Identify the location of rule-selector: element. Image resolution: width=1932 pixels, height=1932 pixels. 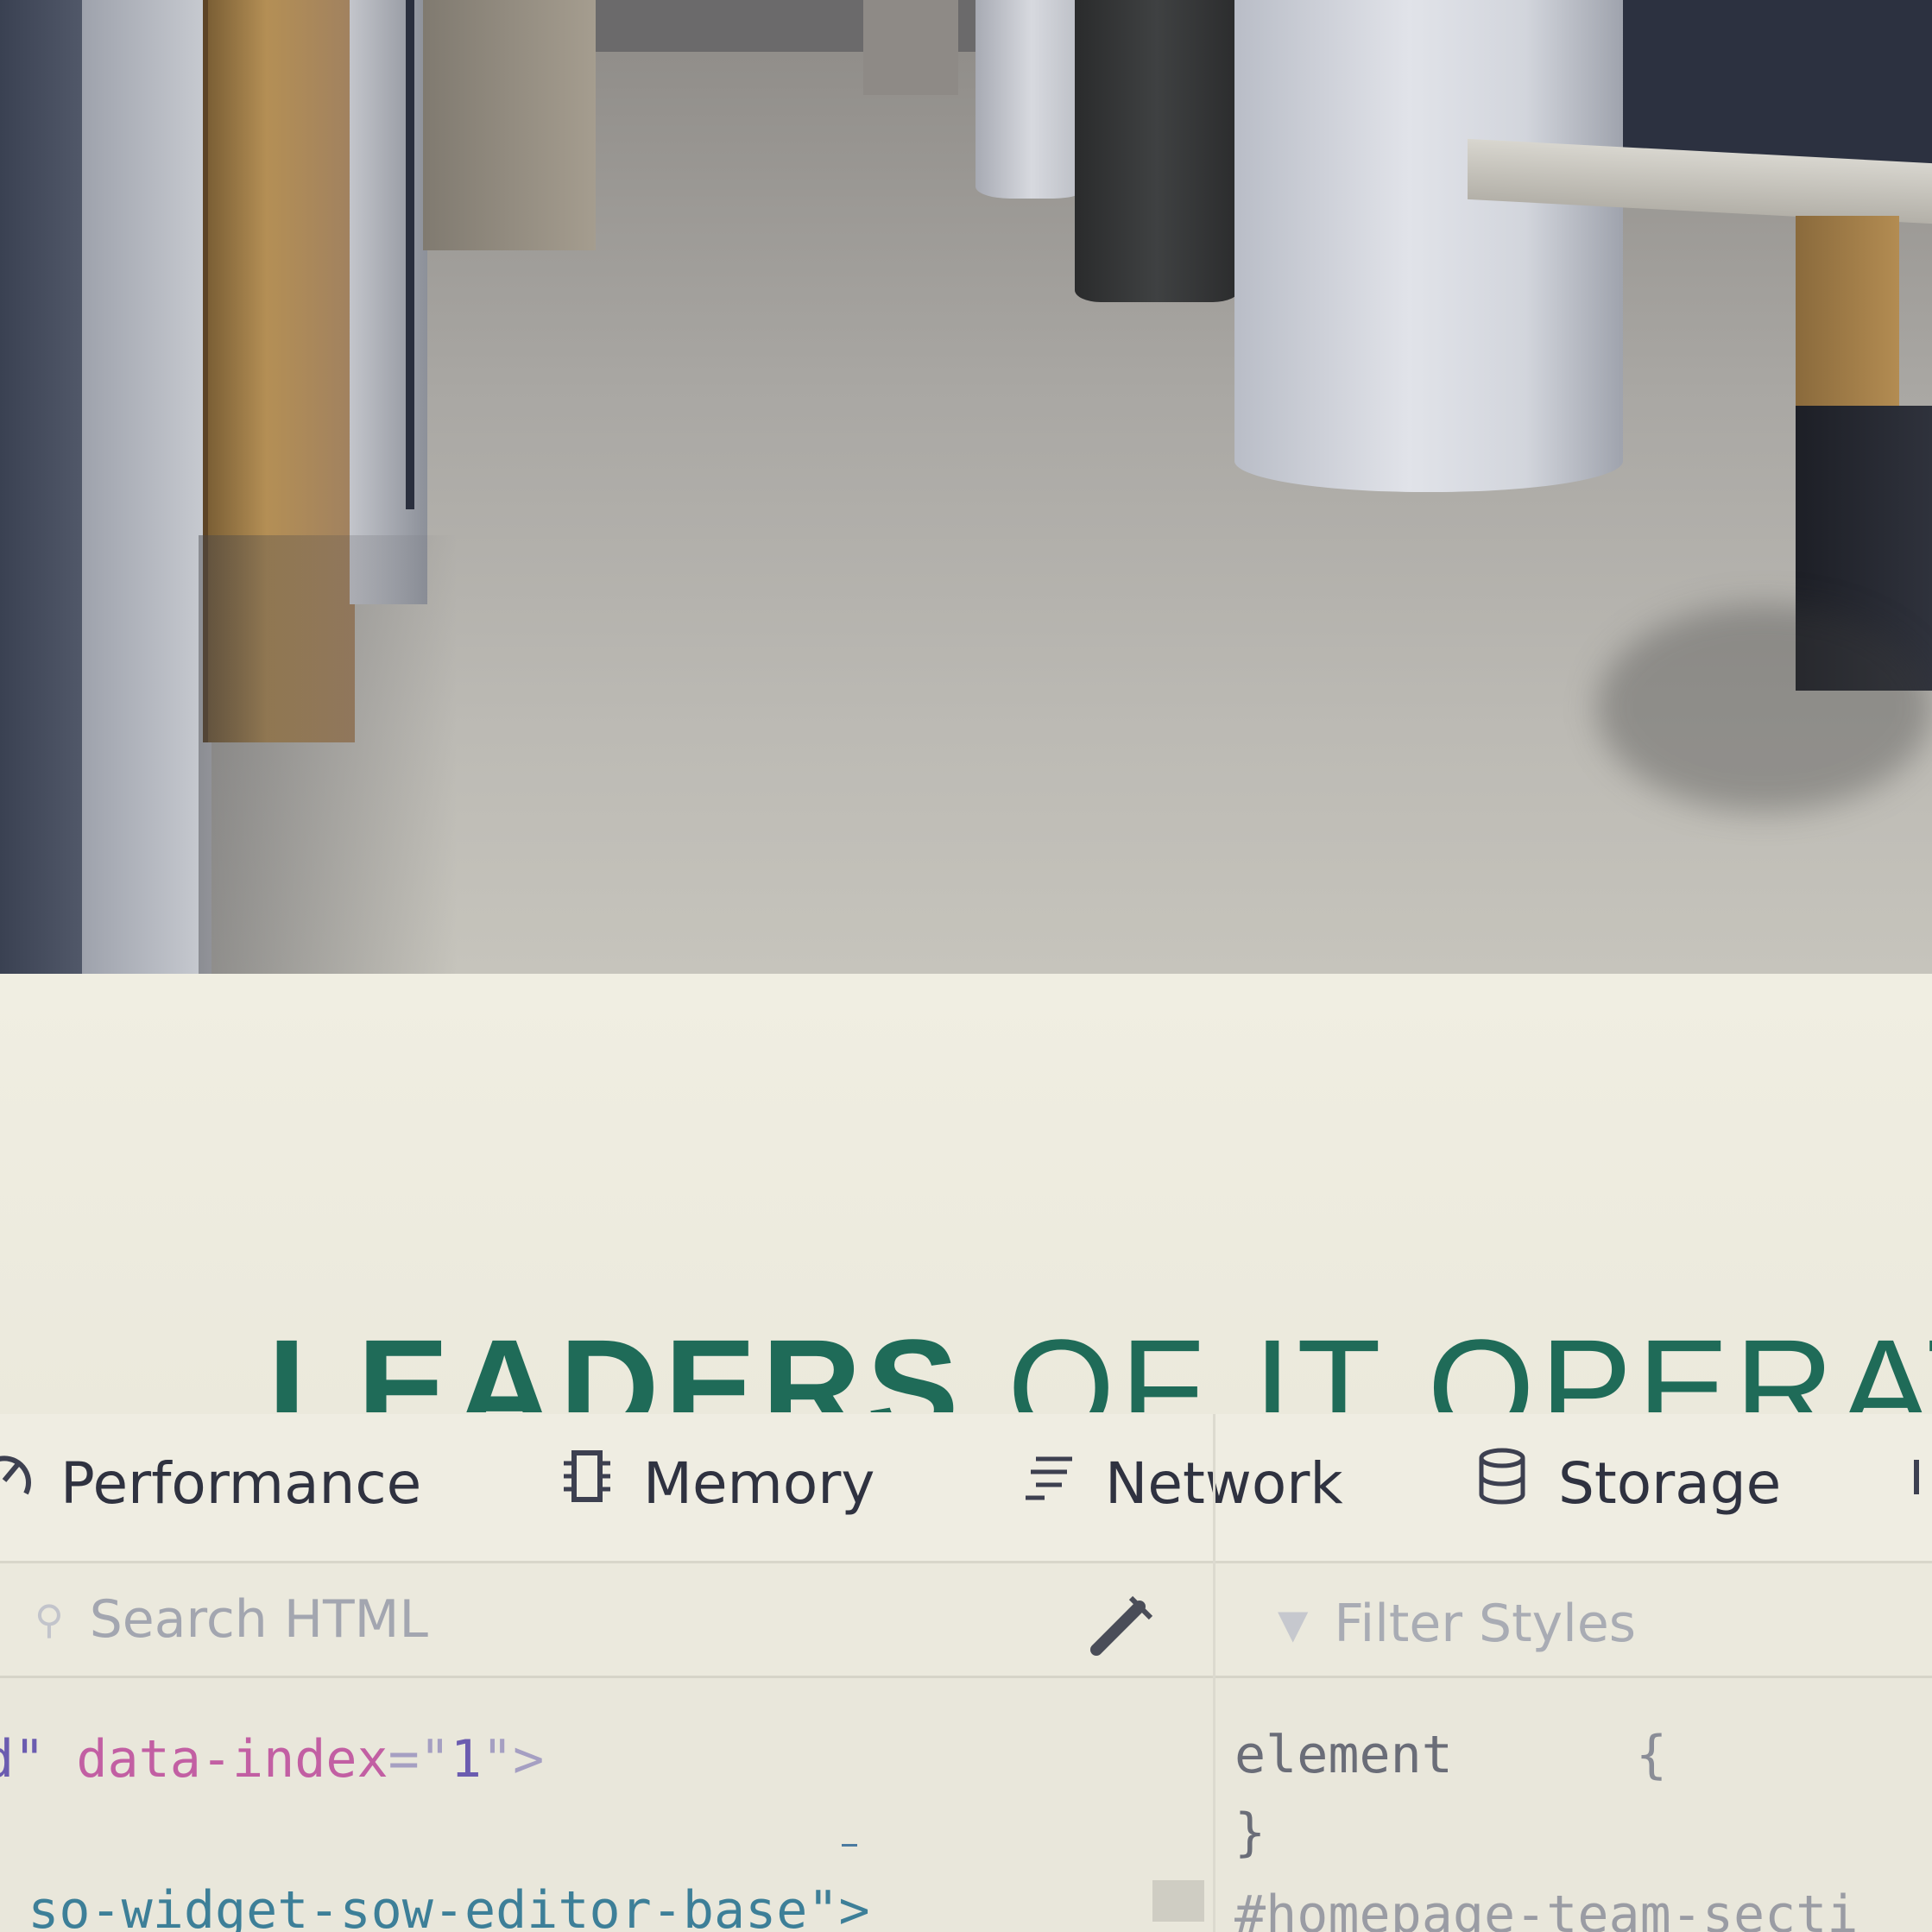
(1343, 1755).